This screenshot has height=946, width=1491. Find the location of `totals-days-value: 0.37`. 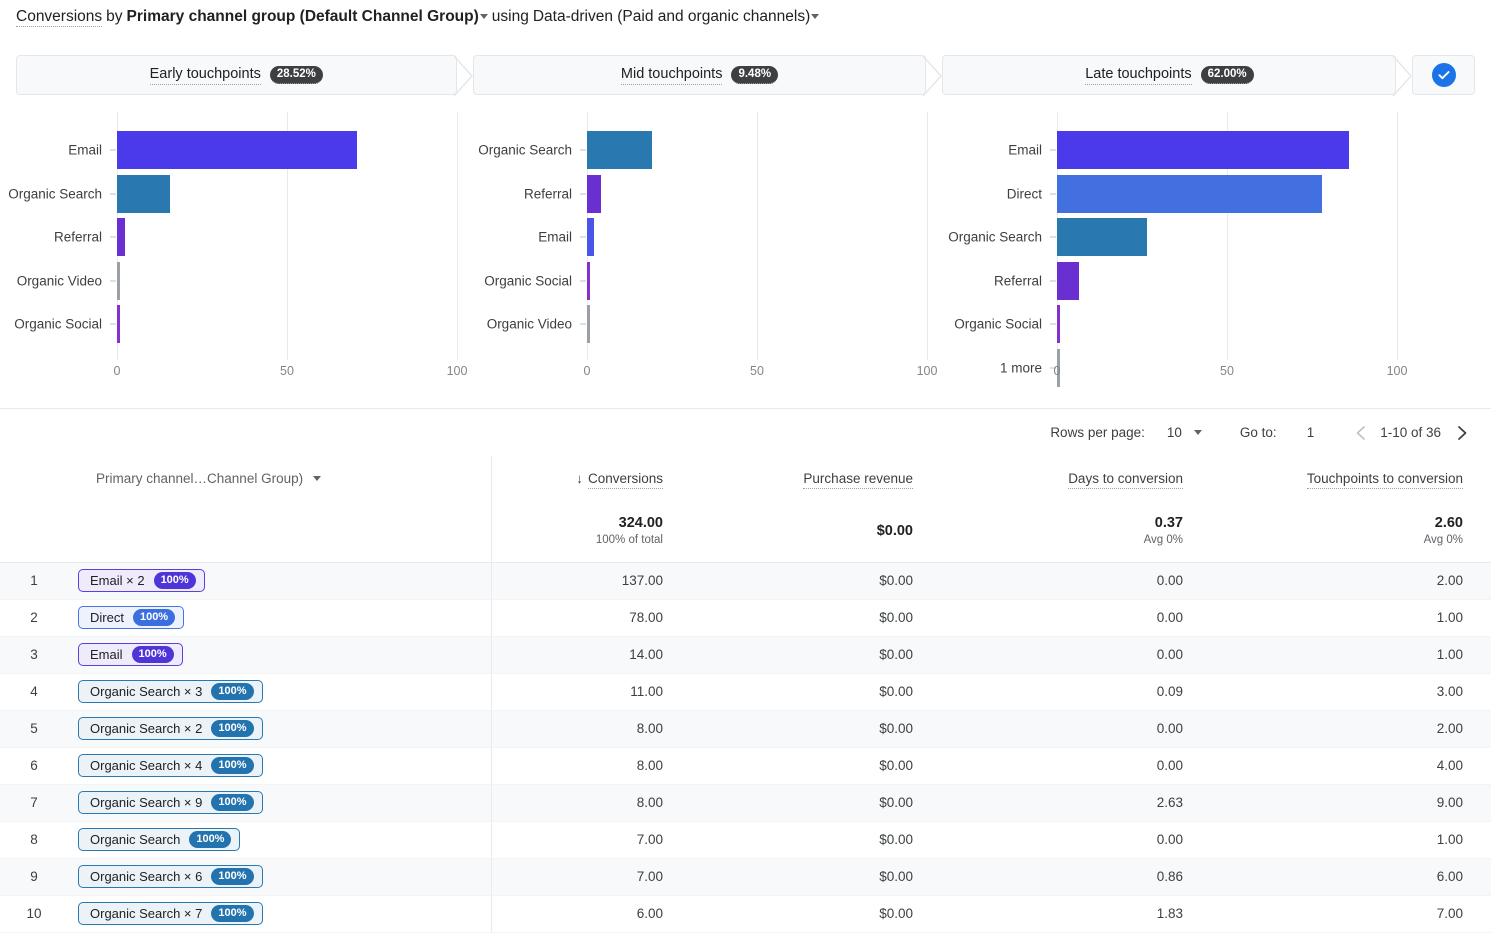

totals-days-value: 0.37 is located at coordinates (1168, 523).